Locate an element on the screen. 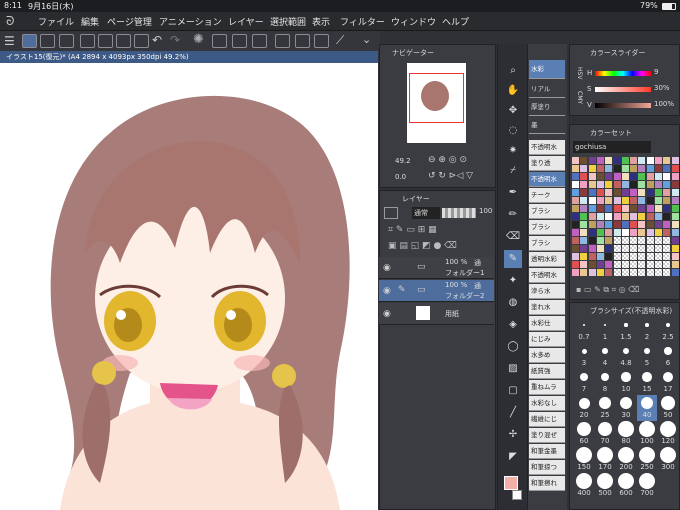 The image size is (680, 510). blend-mode-select: 通常 is located at coordinates (426, 213).